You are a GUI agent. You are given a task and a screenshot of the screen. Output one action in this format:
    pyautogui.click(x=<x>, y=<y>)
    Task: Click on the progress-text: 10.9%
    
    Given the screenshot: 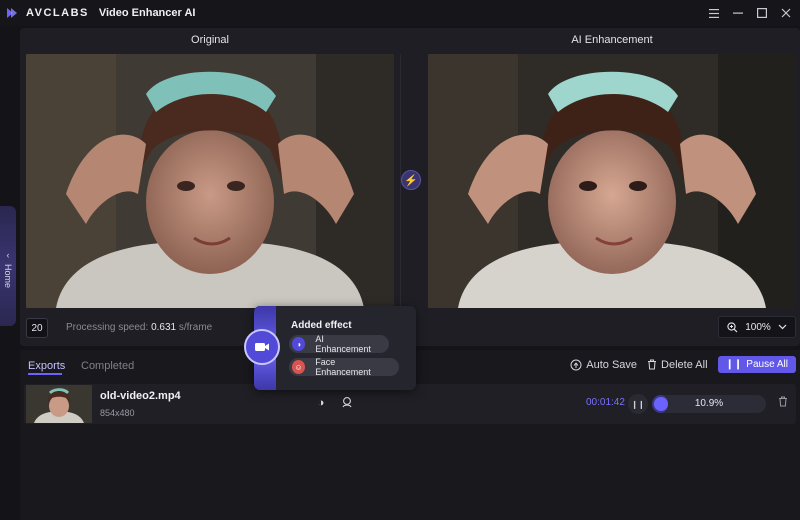 What is the action you would take?
    pyautogui.click(x=709, y=403)
    